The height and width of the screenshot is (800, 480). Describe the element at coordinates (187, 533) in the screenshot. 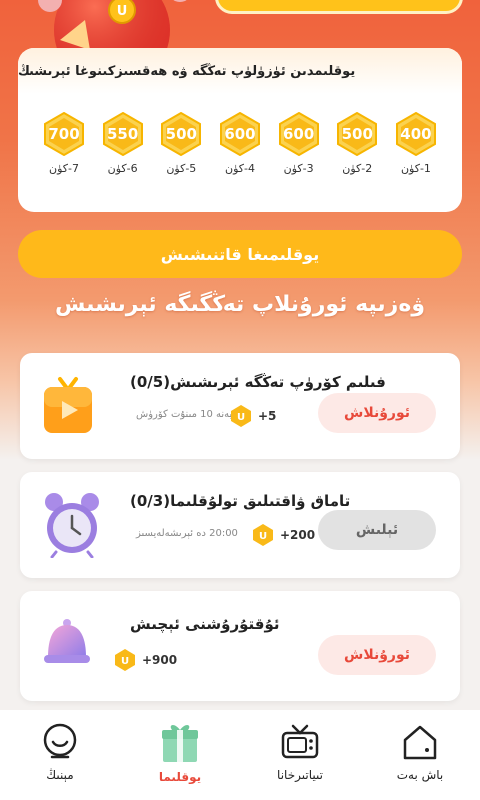

I see `task-note: 20:00 دە ئېرىشەلەيسىز` at that location.